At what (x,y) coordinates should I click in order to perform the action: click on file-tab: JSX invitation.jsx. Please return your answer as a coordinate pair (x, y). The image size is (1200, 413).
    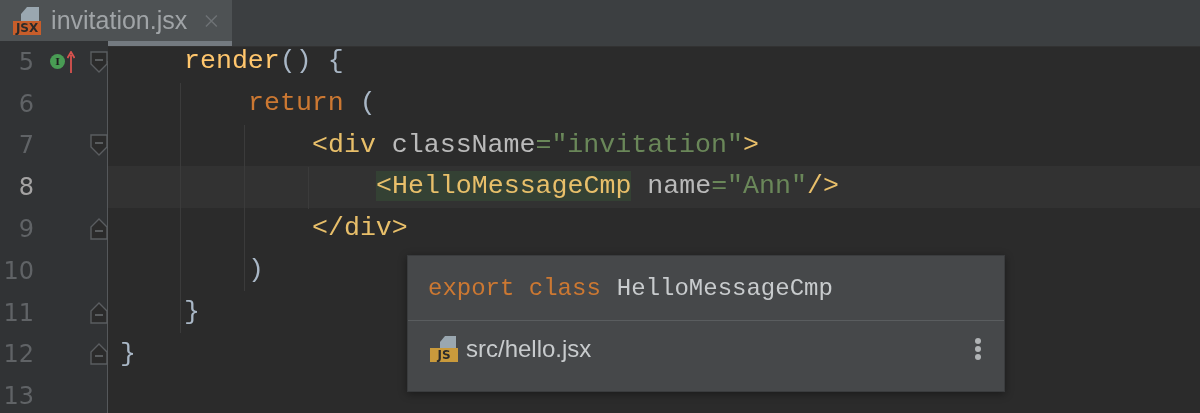
    Looking at the image, I should click on (116, 23).